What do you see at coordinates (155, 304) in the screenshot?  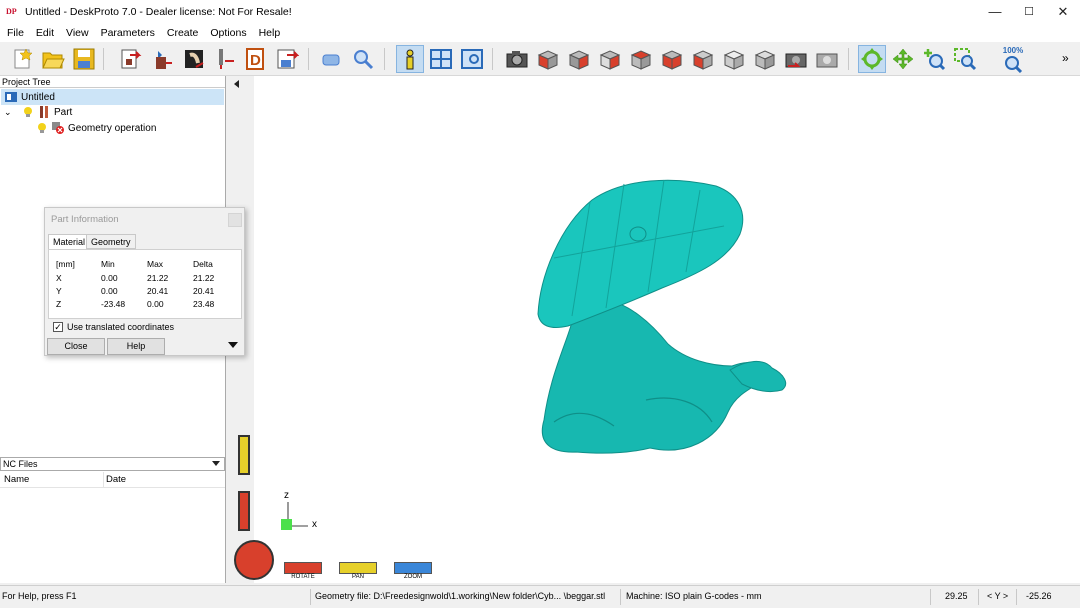 I see `row-z-max: 0.00` at bounding box center [155, 304].